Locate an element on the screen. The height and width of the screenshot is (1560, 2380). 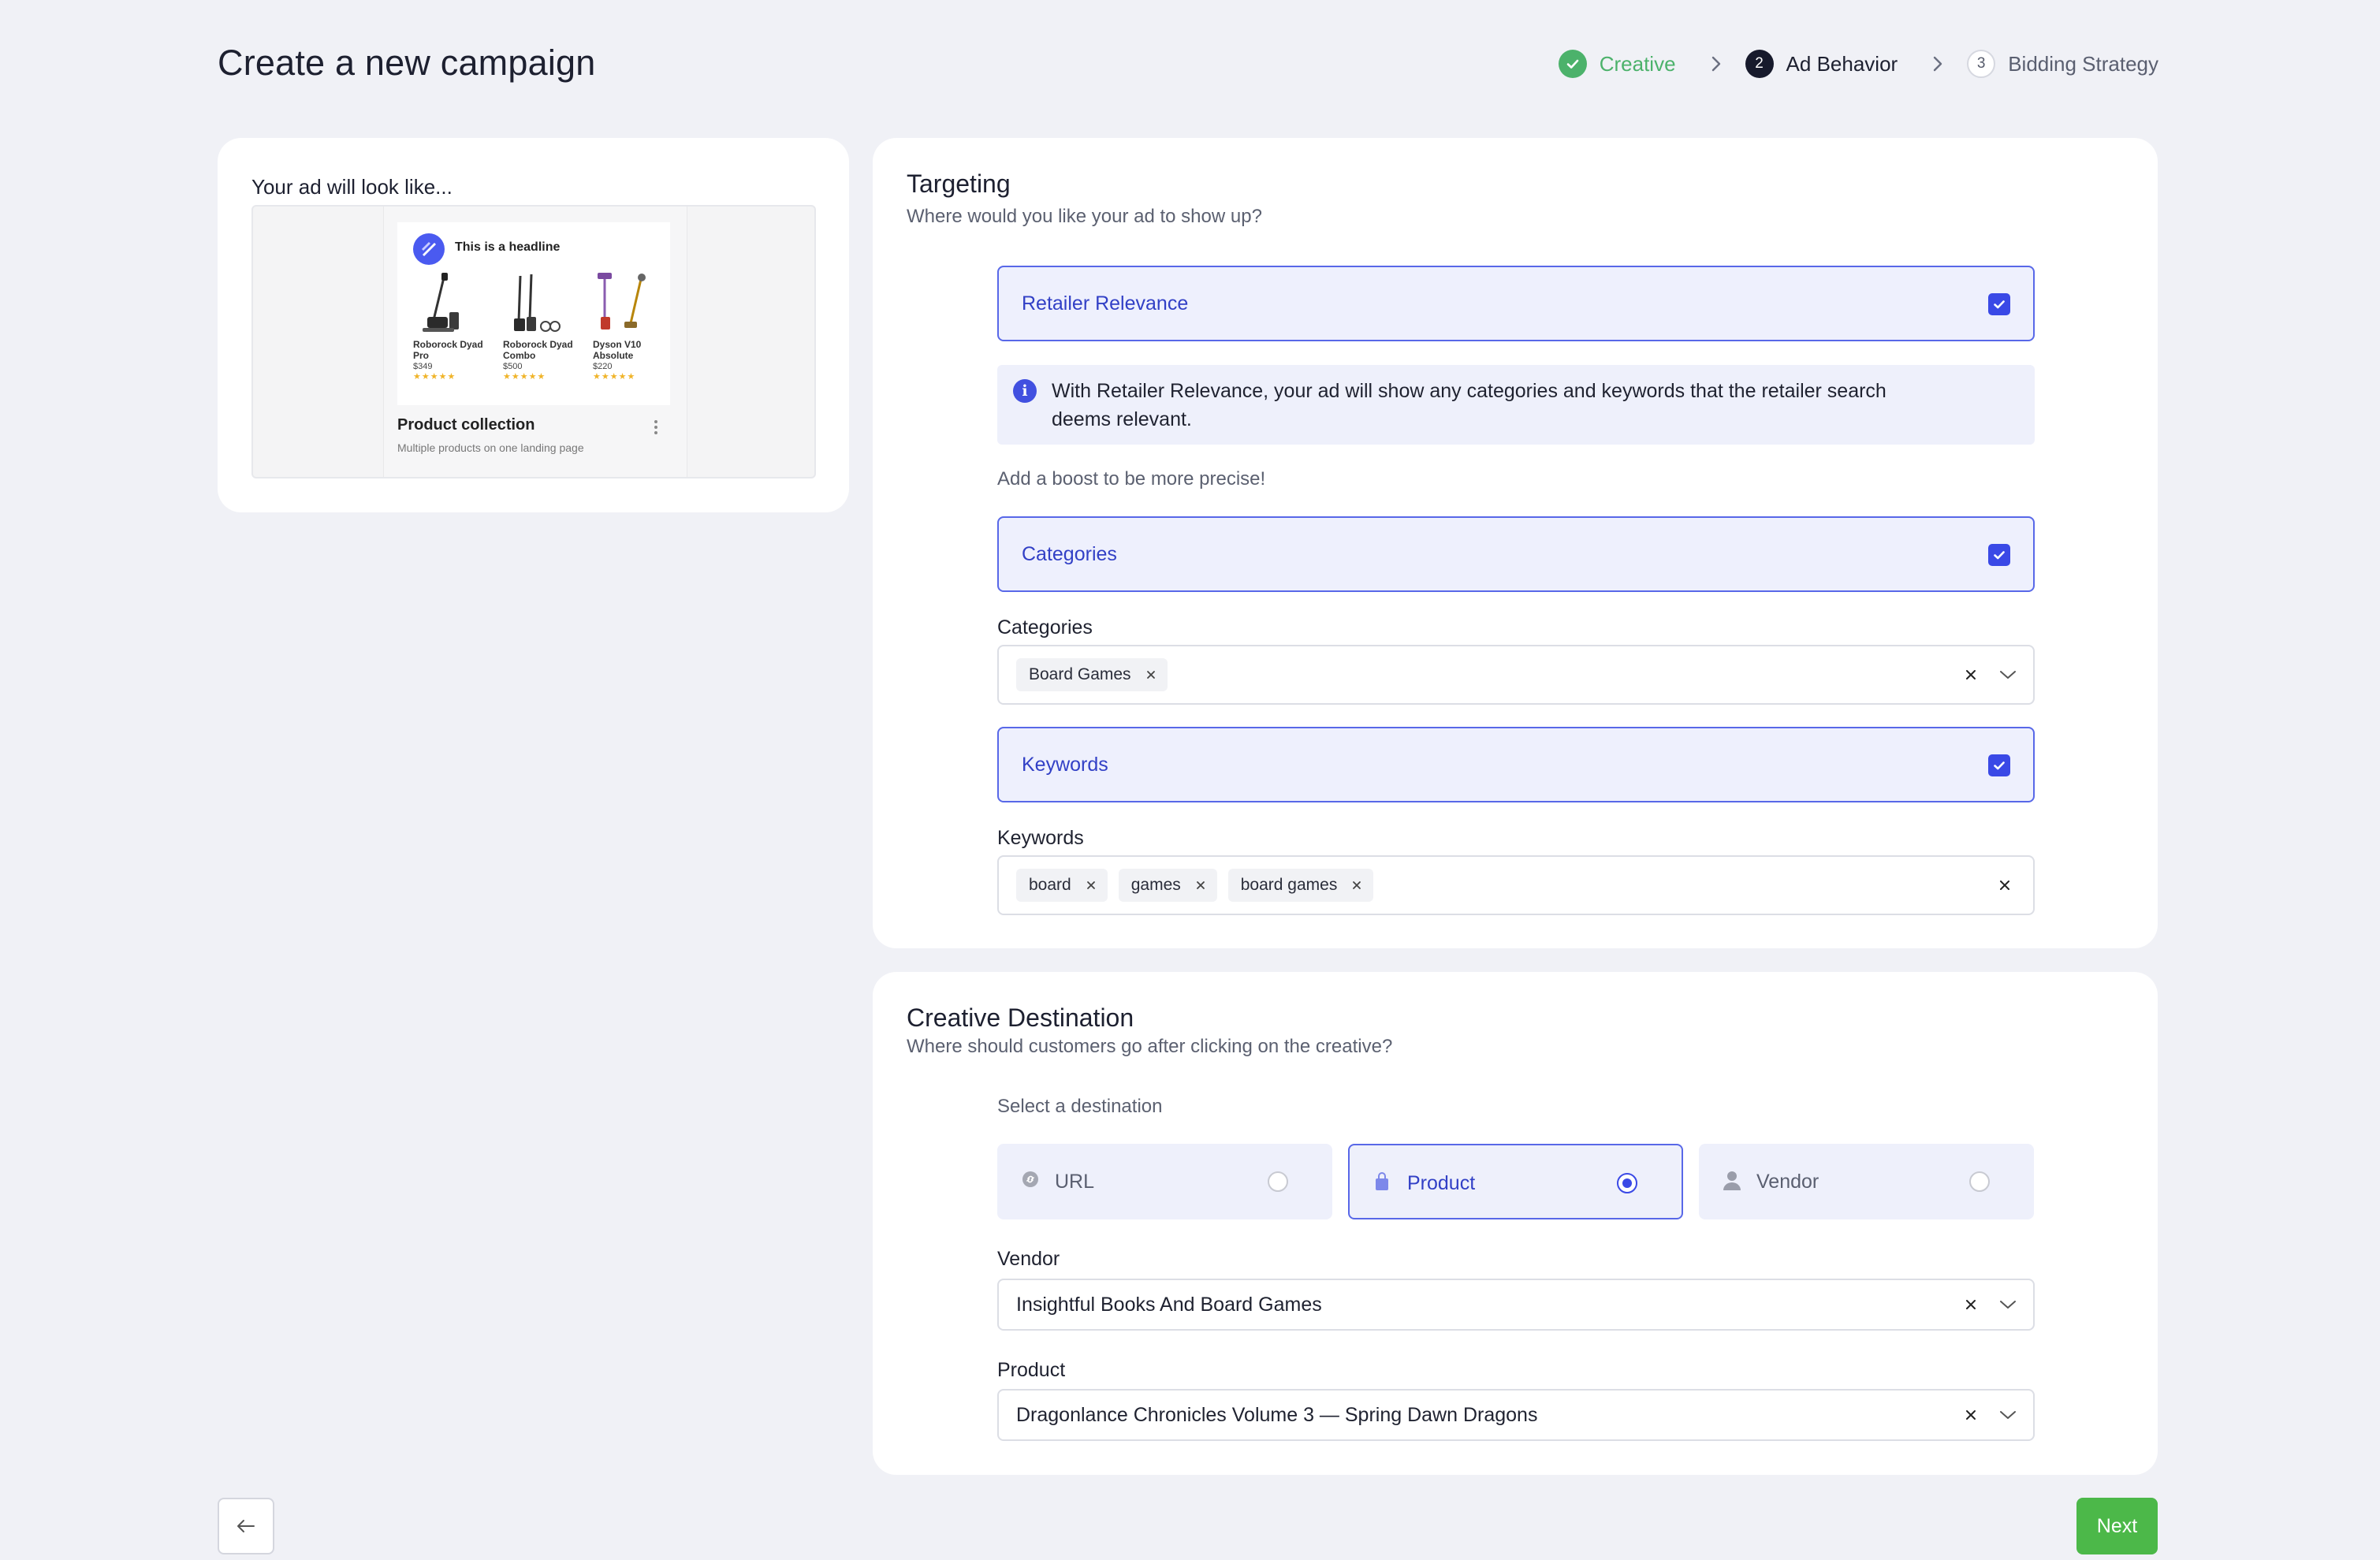
brand-logo-icon is located at coordinates (429, 249).